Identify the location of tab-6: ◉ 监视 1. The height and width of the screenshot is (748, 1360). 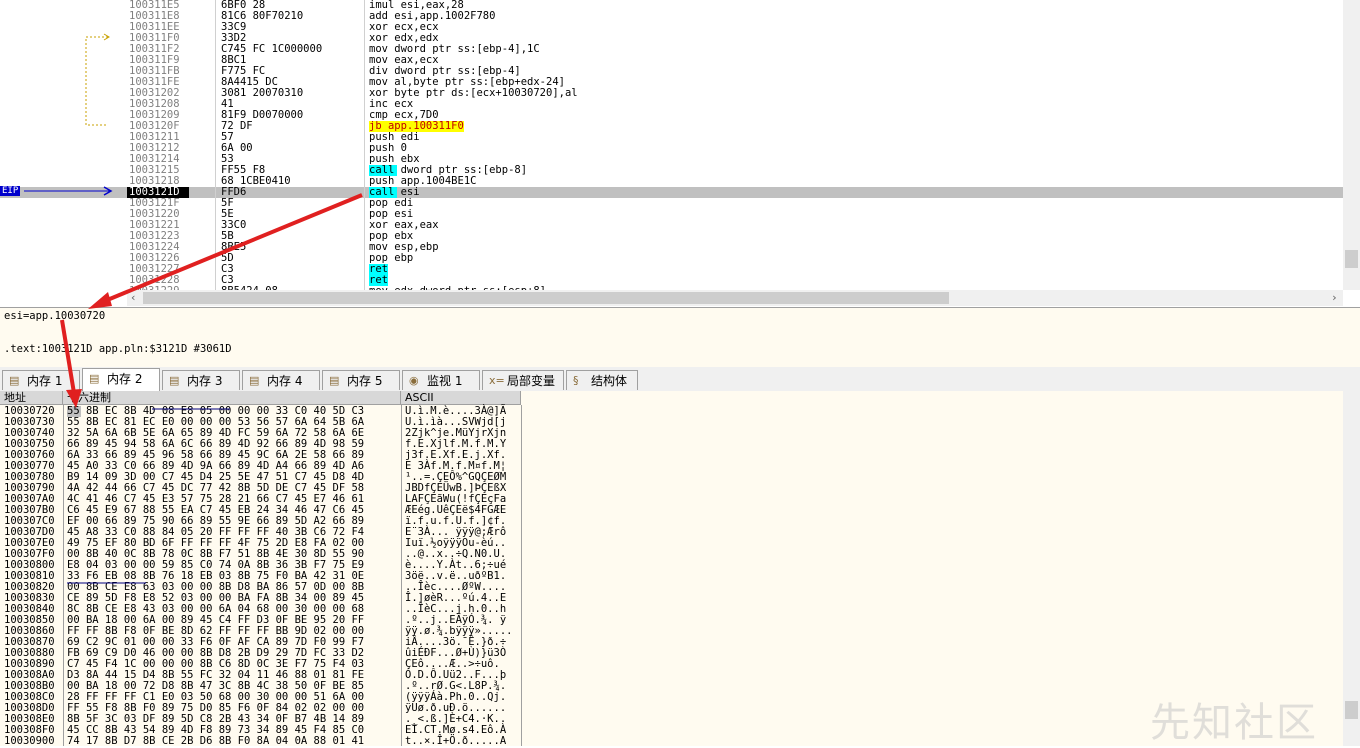
(441, 380).